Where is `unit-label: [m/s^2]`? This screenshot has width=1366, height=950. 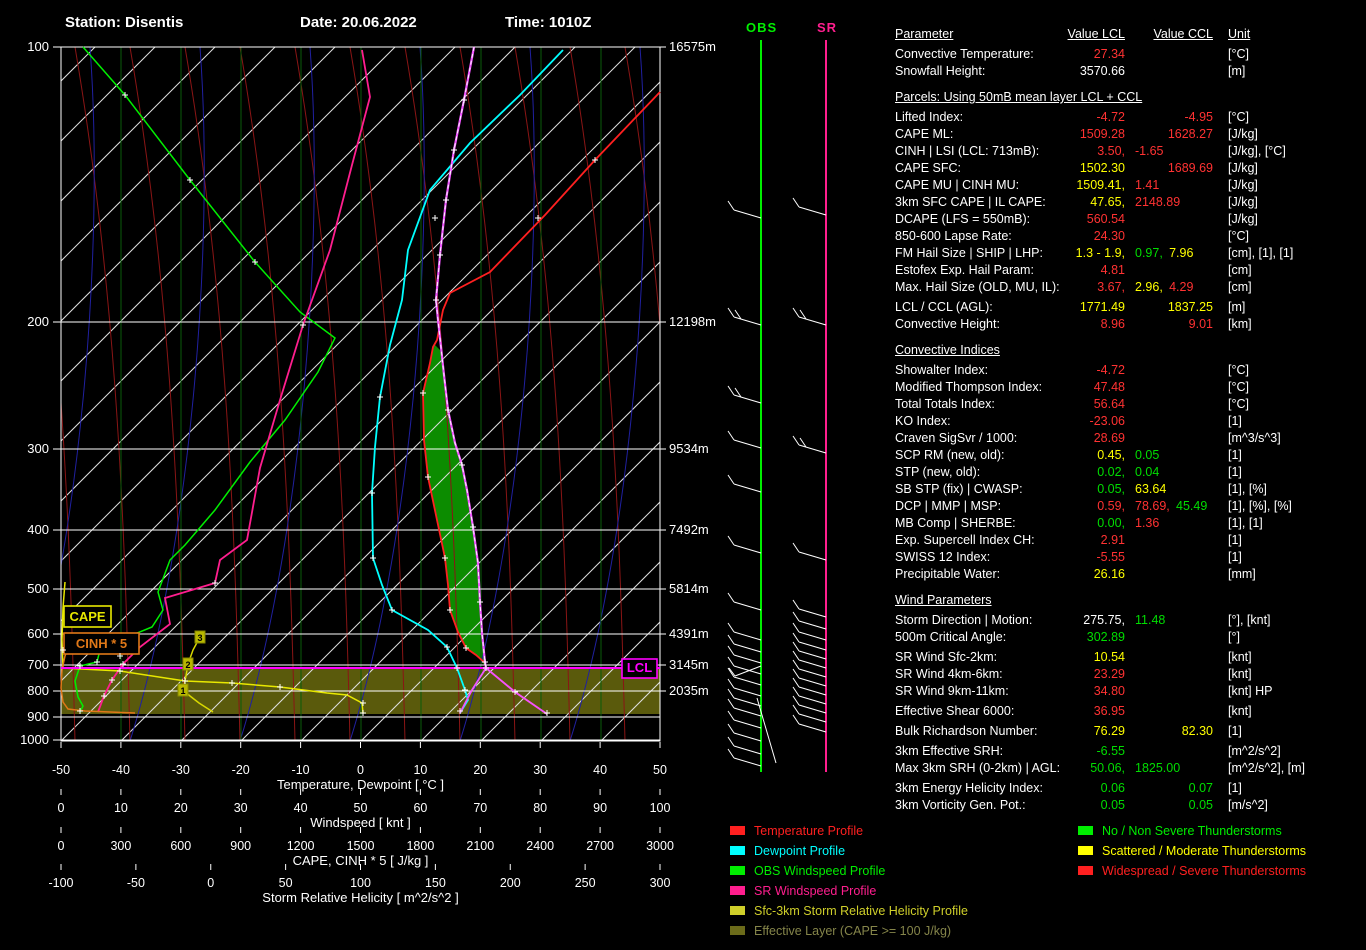
unit-label: [m/s^2] is located at coordinates (1248, 805).